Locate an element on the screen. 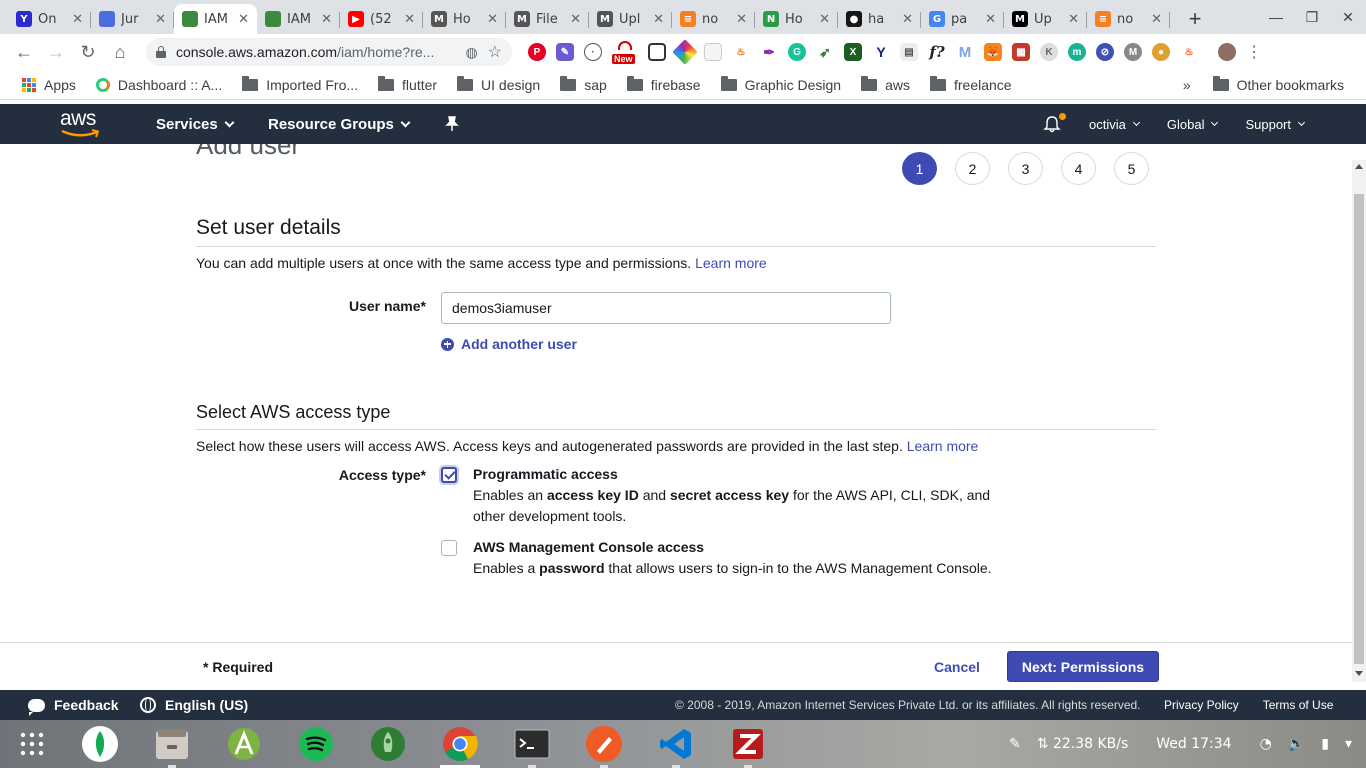  game-extension-icon: ▦ is located at coordinates (1021, 52).